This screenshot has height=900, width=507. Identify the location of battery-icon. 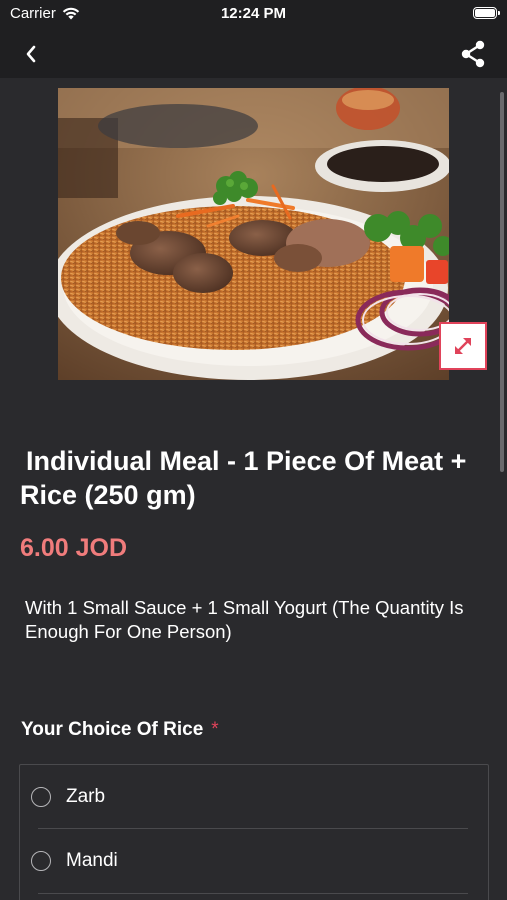
(486, 13).